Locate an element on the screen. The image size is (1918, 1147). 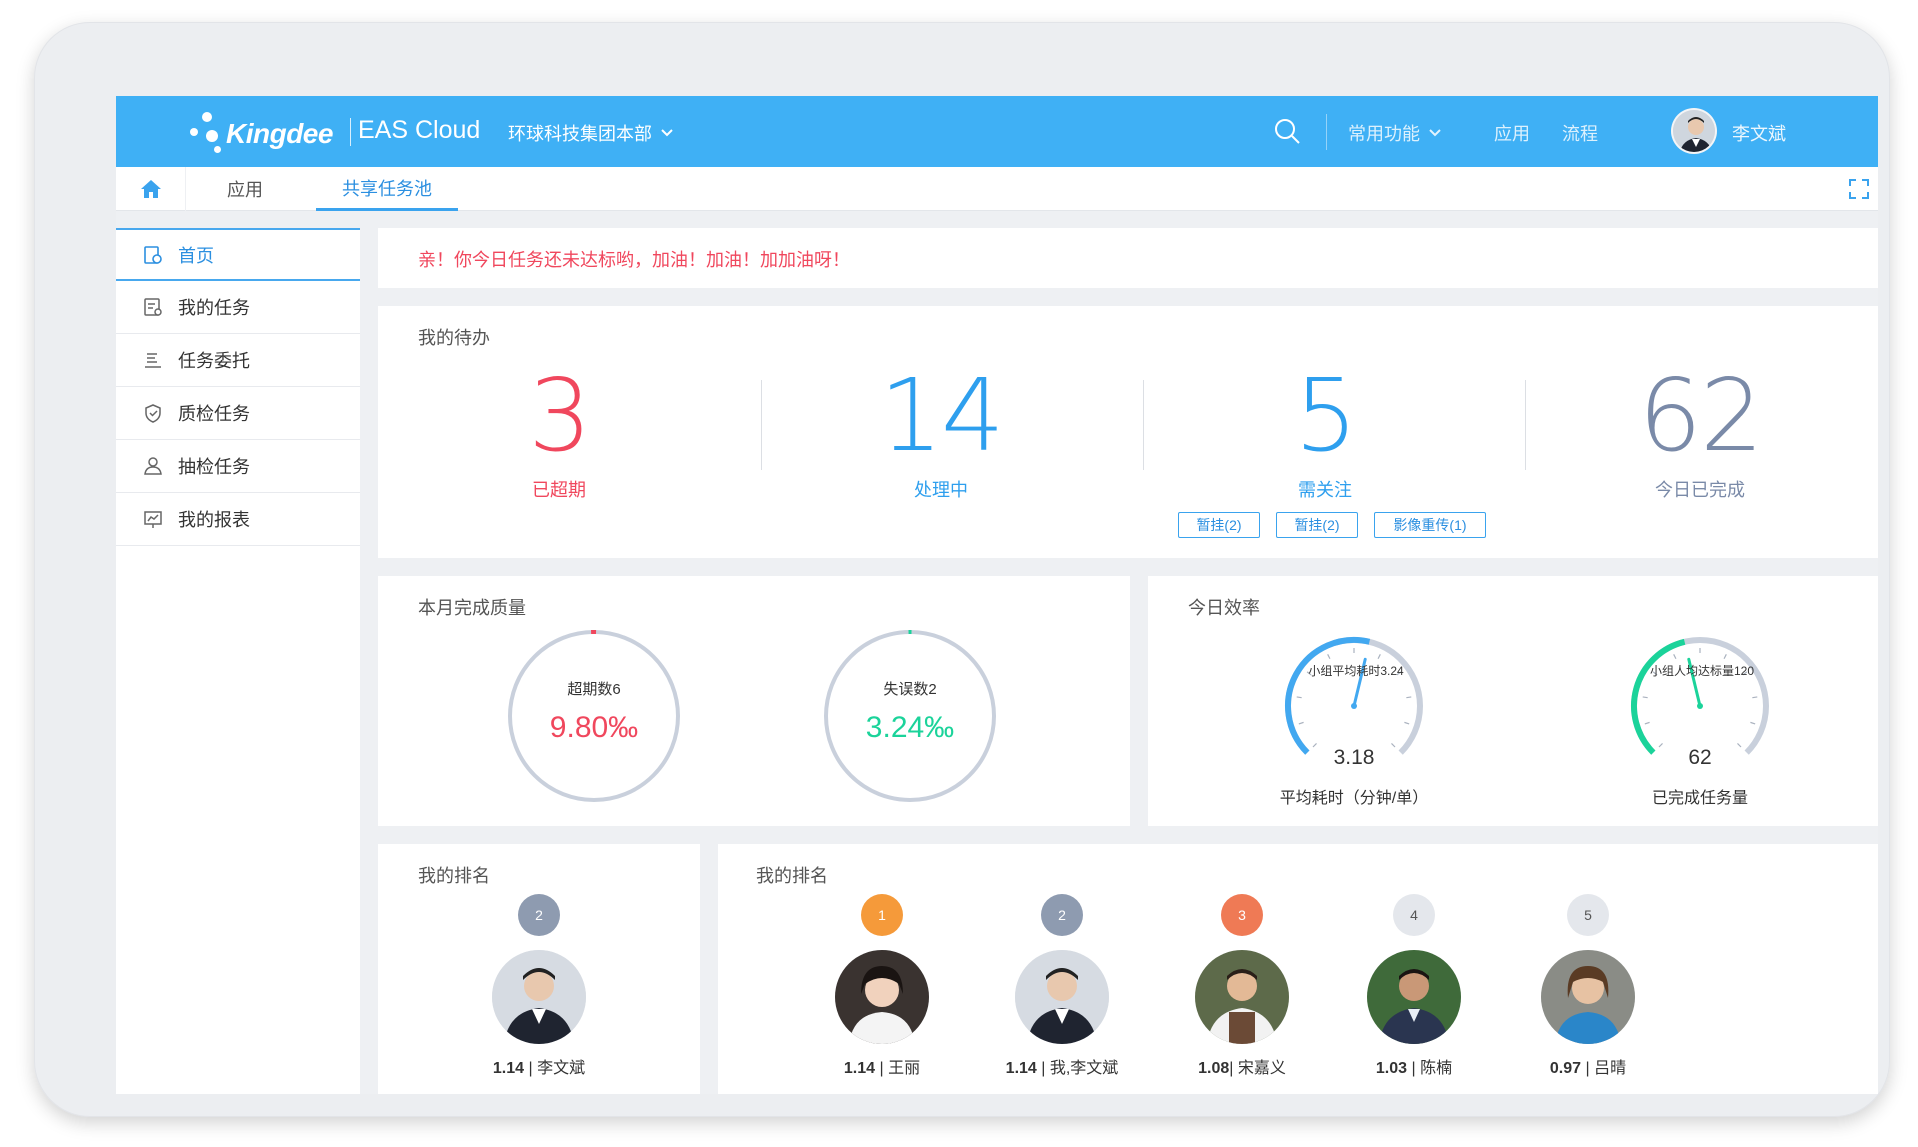
process-link: 流程 is located at coordinates (1580, 133).